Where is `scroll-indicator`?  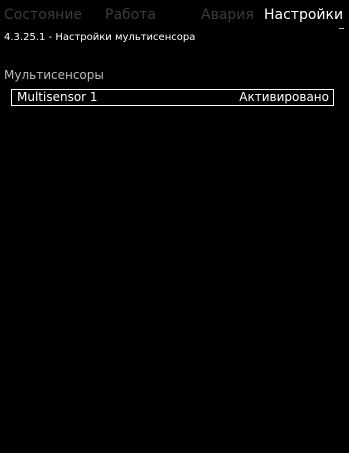
scroll-indicator is located at coordinates (341, 28).